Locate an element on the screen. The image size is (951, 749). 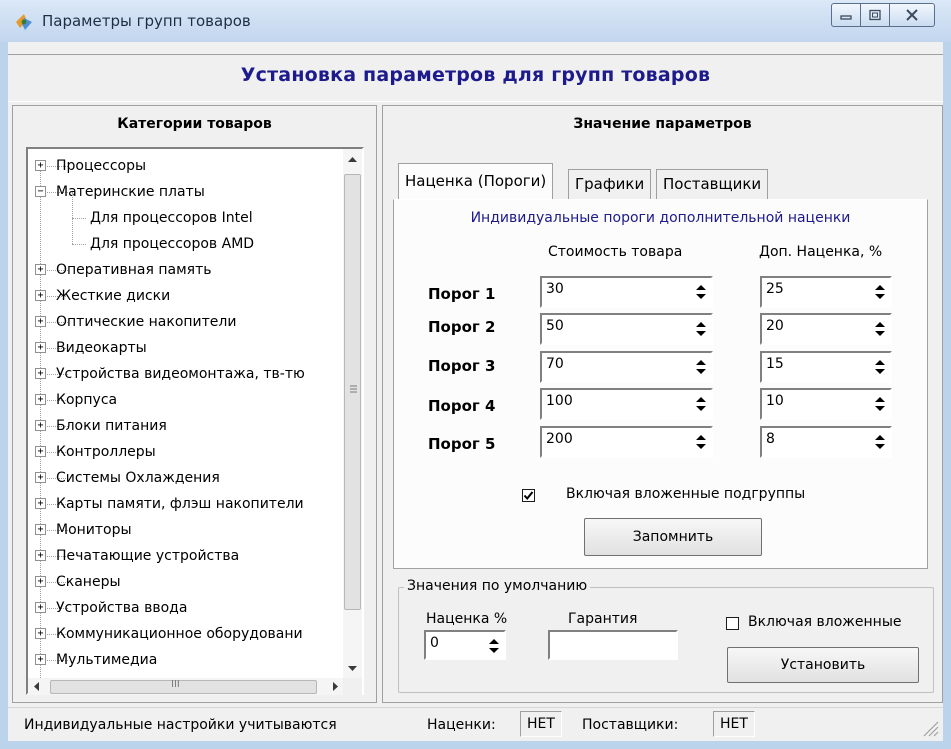
tree-item-label: Мониторы is located at coordinates (94, 530).